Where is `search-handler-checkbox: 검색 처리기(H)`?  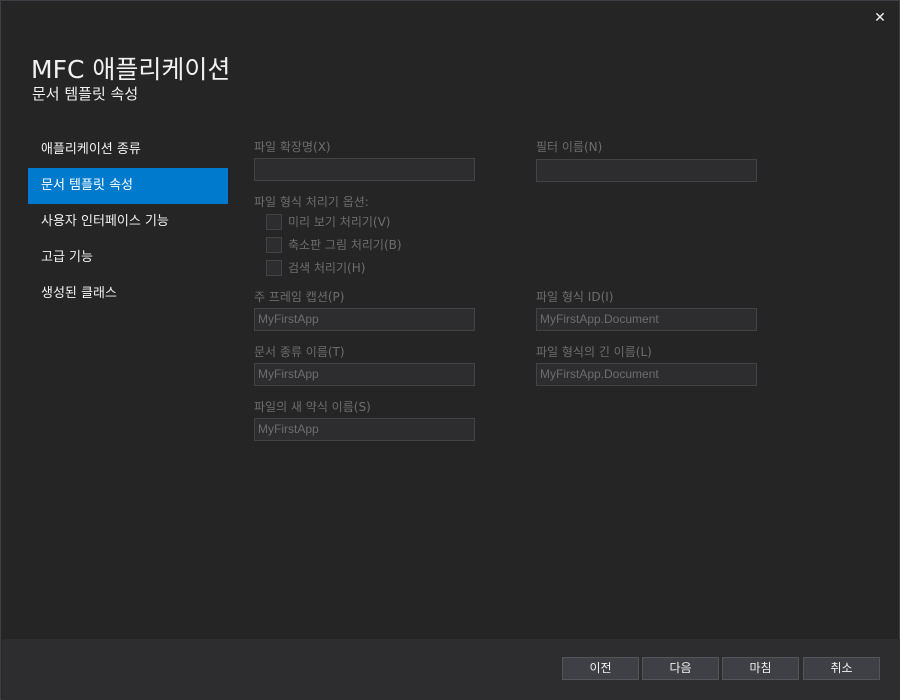
search-handler-checkbox: 검색 처리기(H) is located at coordinates (315, 267).